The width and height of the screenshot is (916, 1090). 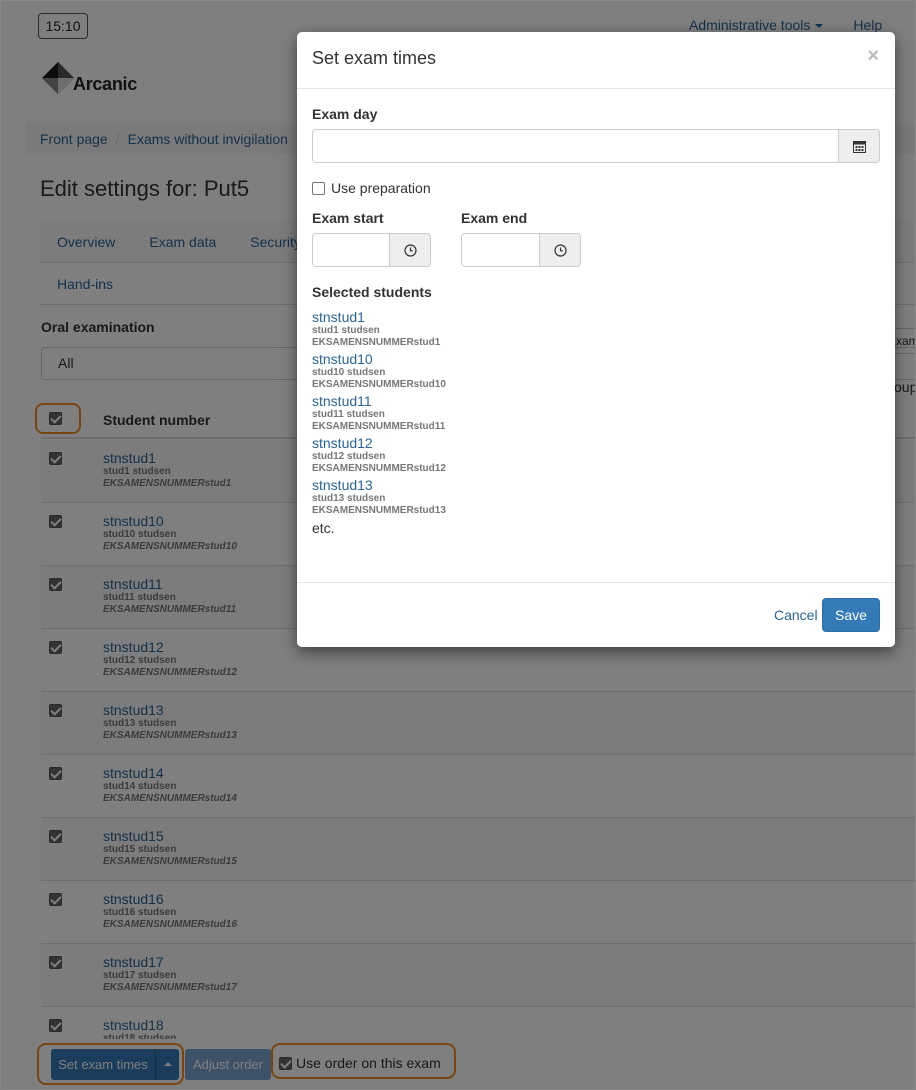 What do you see at coordinates (596, 60) in the screenshot?
I see `dialog-header: Set exam times ×` at bounding box center [596, 60].